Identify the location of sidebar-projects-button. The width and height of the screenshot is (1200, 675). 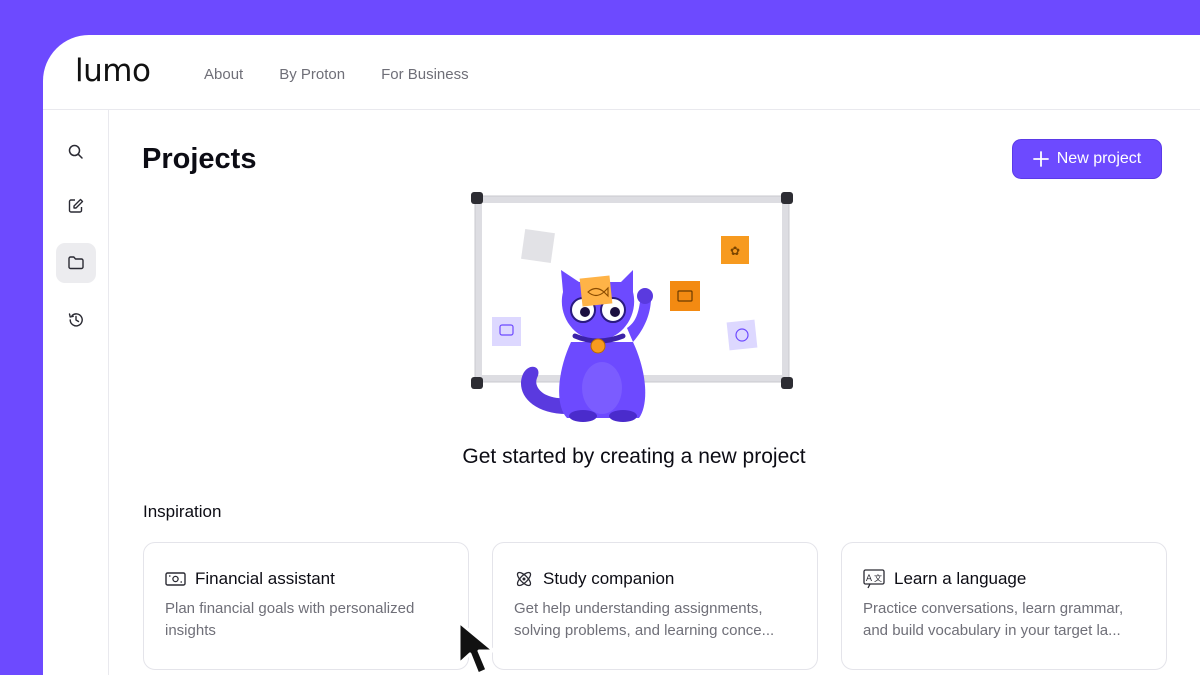
(76, 263).